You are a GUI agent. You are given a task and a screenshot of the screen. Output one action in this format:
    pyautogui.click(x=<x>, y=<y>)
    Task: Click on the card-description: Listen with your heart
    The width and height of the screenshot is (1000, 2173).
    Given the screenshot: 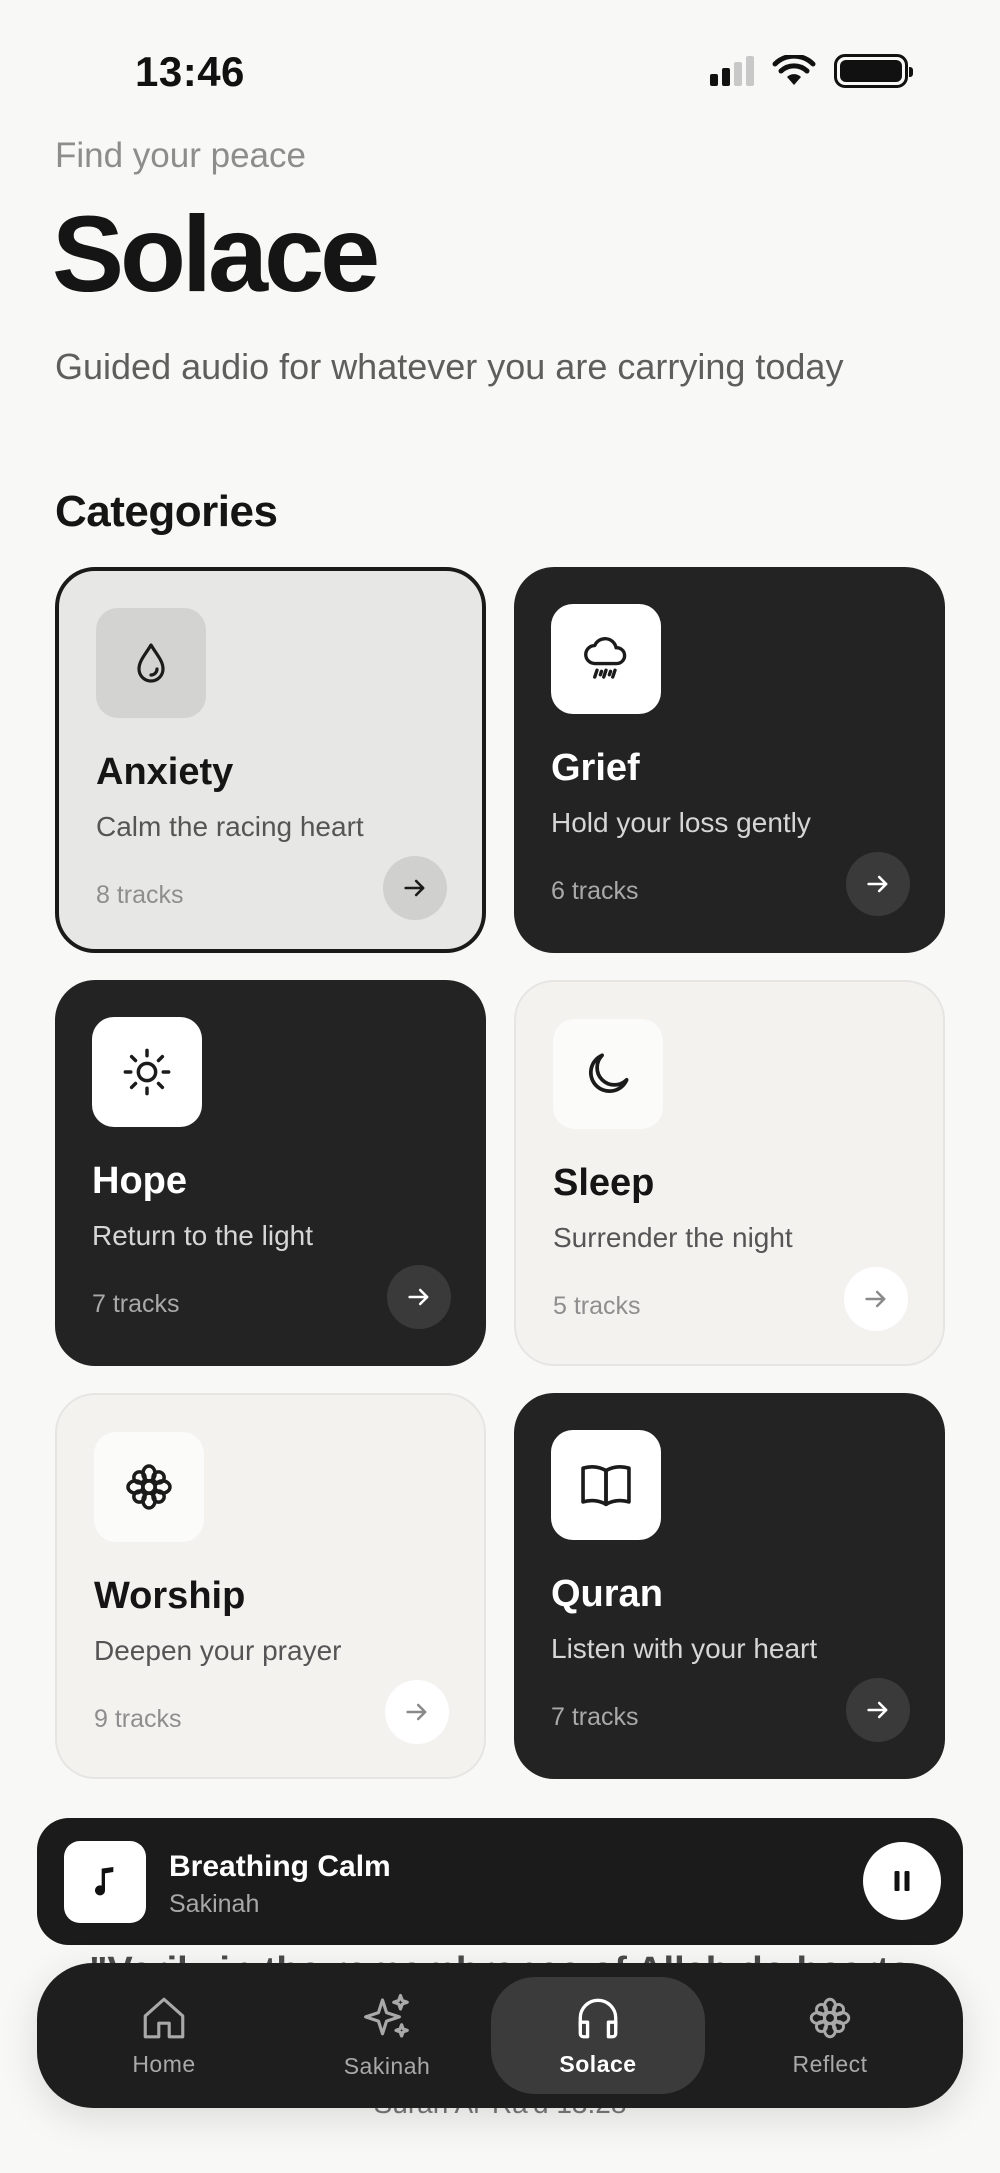 What is the action you would take?
    pyautogui.click(x=684, y=1648)
    